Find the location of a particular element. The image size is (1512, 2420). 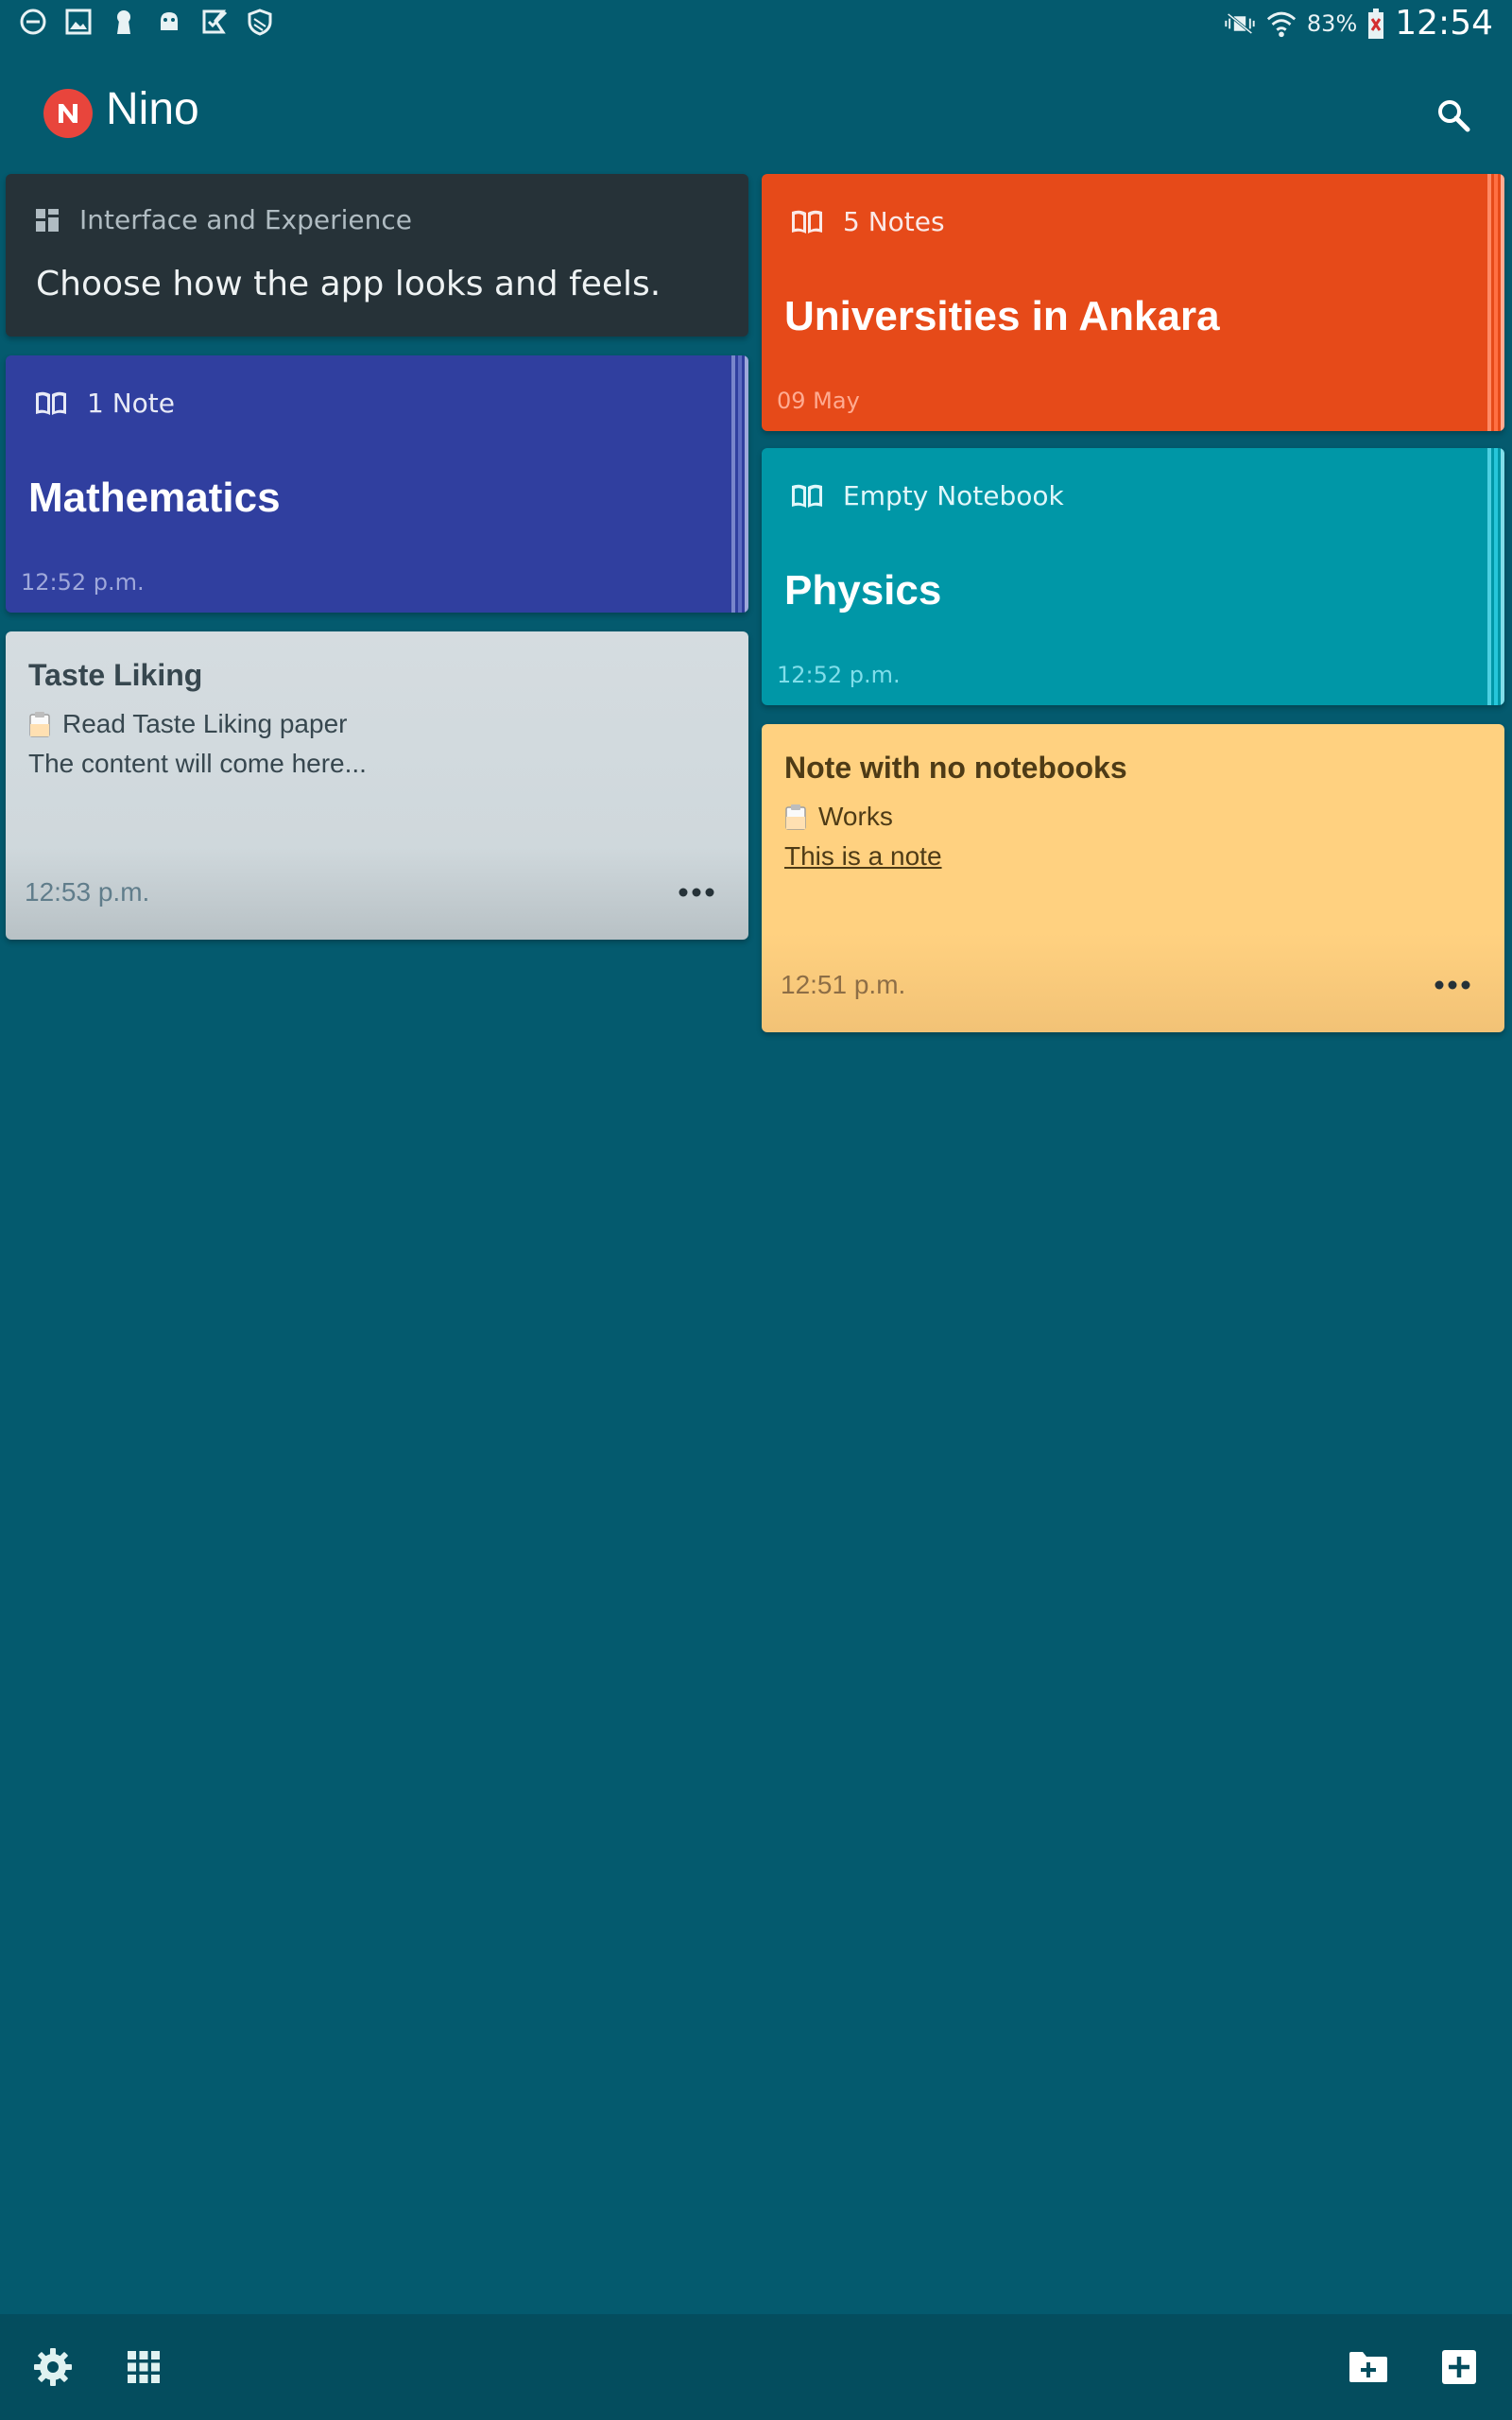

notebook-header: 1 Note is located at coordinates (104, 403).